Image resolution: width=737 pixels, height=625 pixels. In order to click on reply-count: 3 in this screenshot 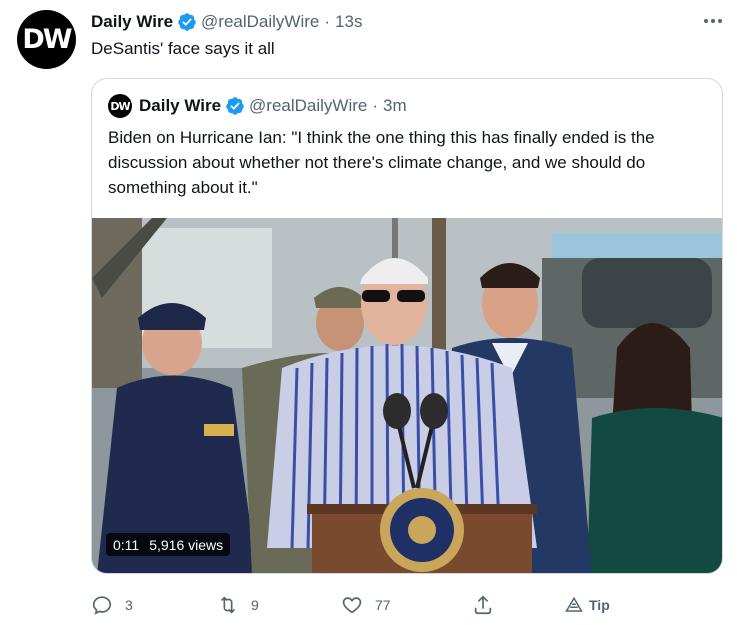, I will do `click(129, 605)`.